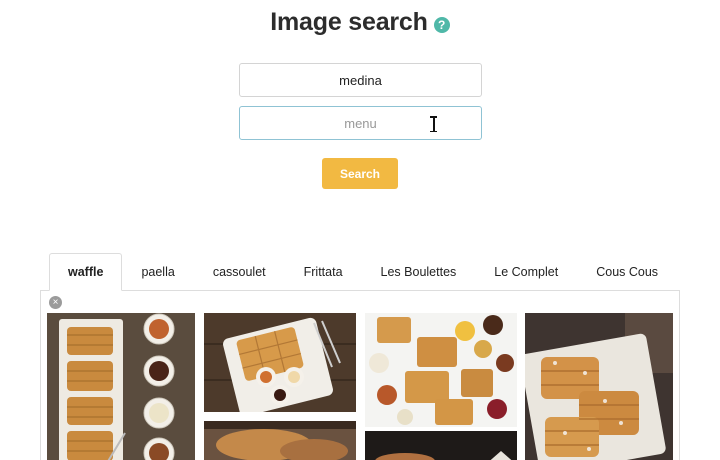 Image resolution: width=720 pixels, height=460 pixels. Describe the element at coordinates (349, 22) in the screenshot. I see `page-title: Image search` at that location.